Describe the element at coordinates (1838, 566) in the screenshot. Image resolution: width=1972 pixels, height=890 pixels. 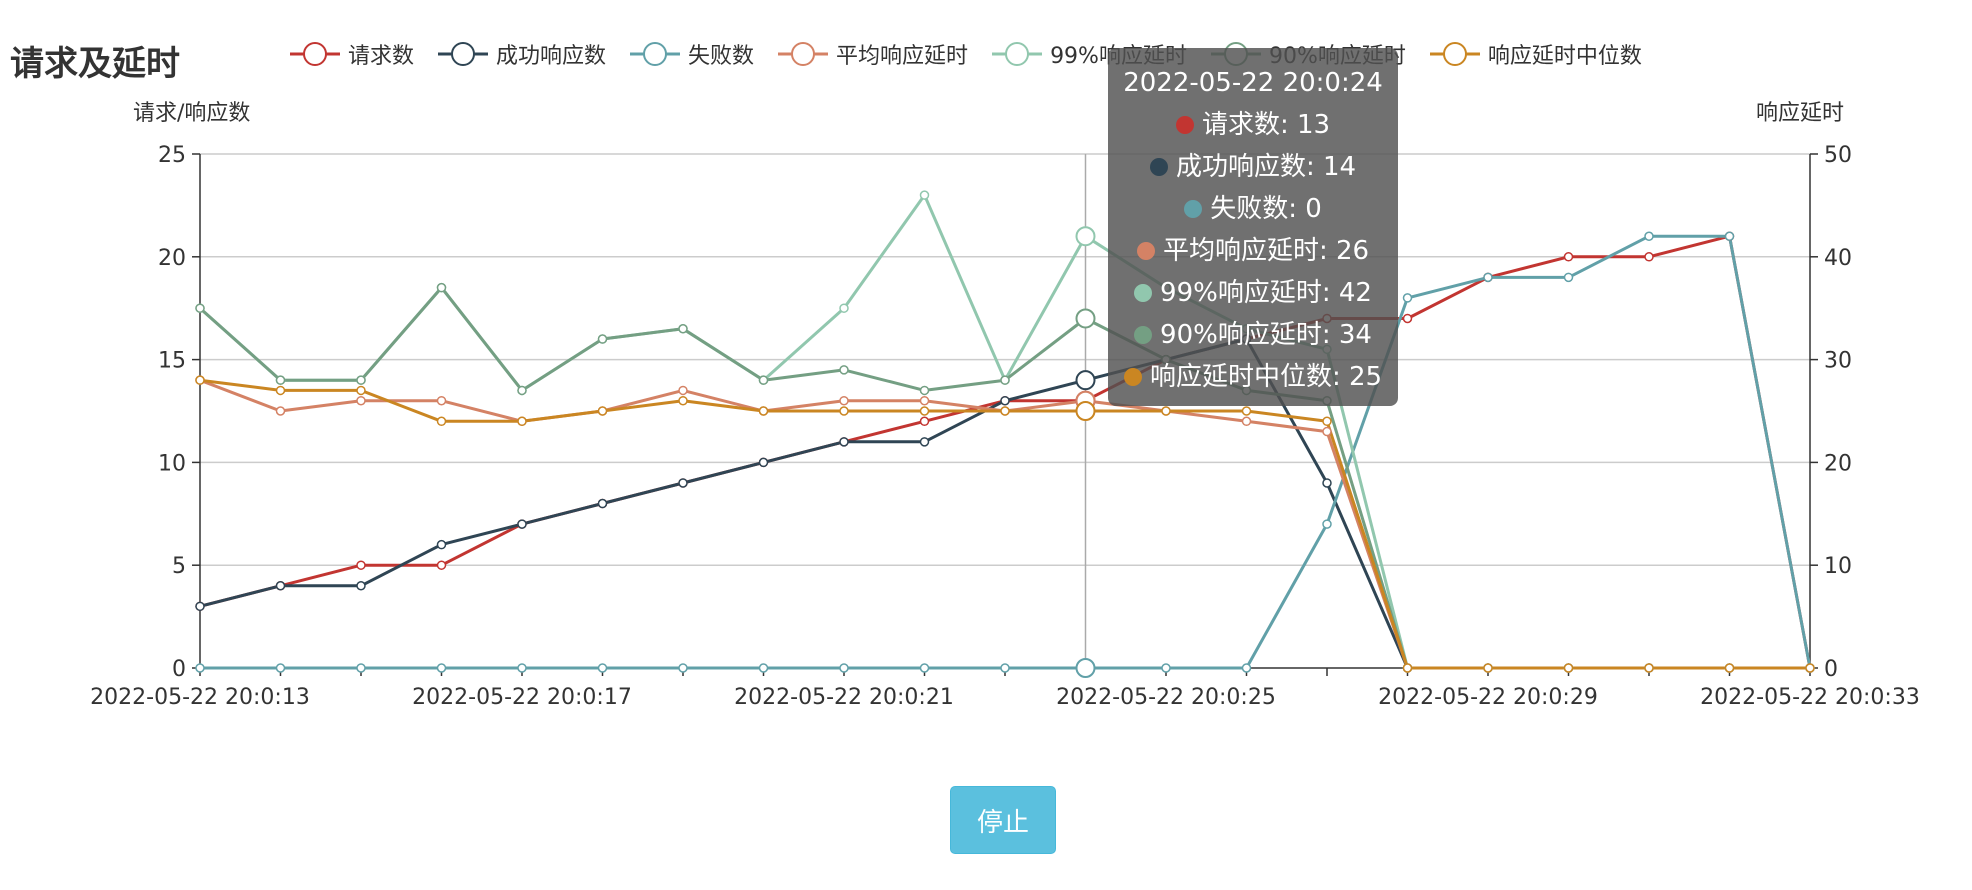
I see `y-right-tick-label: 10` at that location.